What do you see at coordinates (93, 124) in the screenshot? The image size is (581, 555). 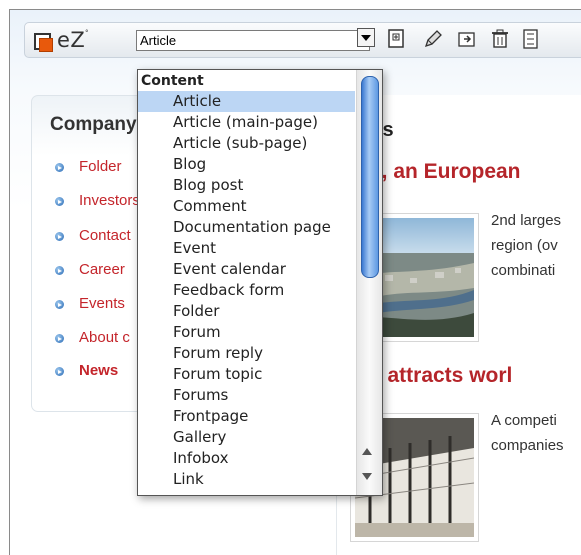 I see `menu-title: Company` at bounding box center [93, 124].